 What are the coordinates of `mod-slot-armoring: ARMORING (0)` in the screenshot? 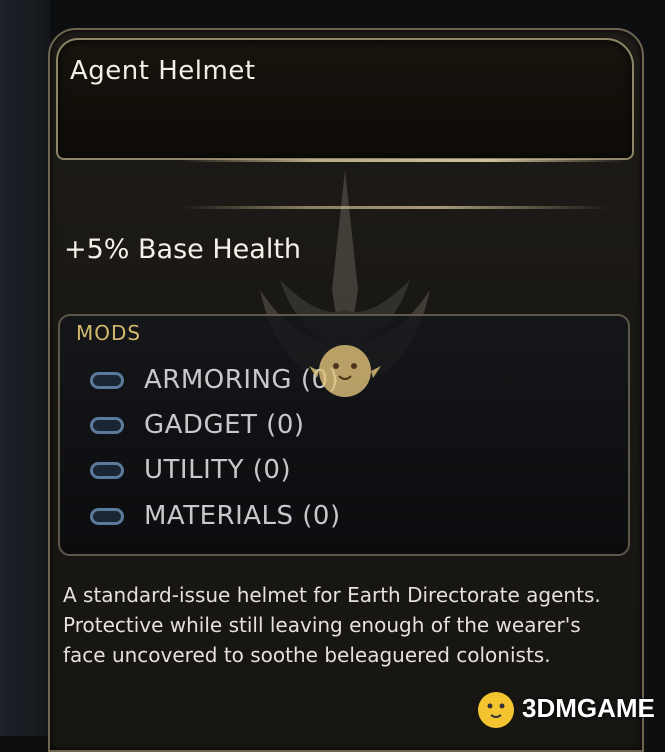 It's located at (214, 380).